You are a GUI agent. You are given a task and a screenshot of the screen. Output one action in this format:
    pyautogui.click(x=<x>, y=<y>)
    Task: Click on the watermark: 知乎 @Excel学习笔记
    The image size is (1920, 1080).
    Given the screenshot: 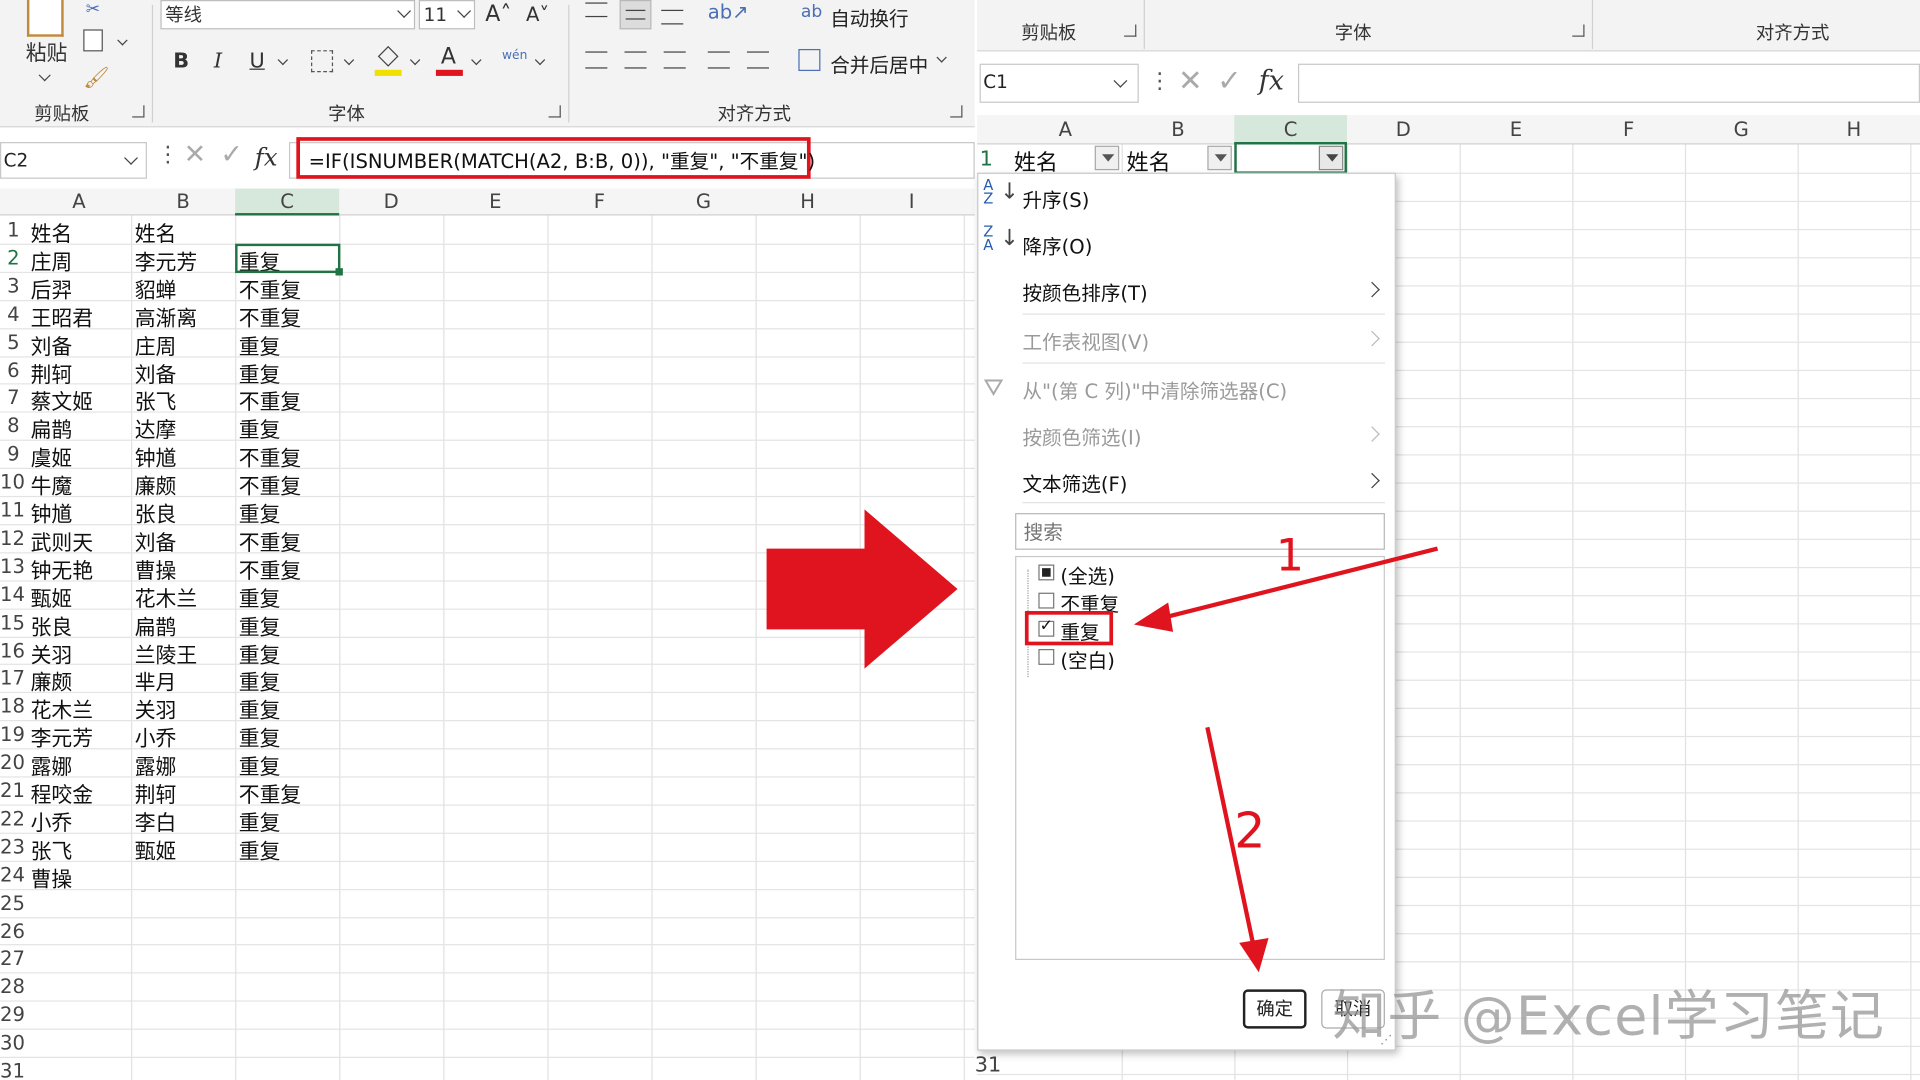 What is the action you would take?
    pyautogui.click(x=1609, y=1017)
    